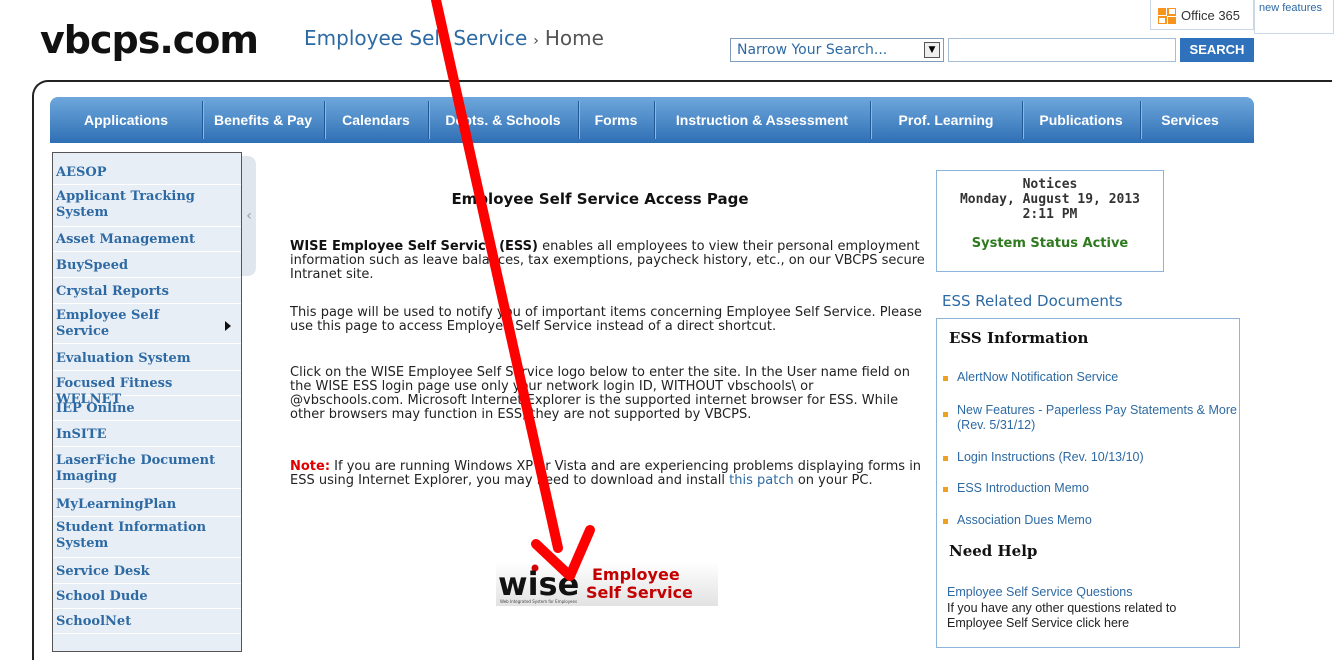  I want to click on sidebar-item-service-desk: Service Desk, so click(147, 574).